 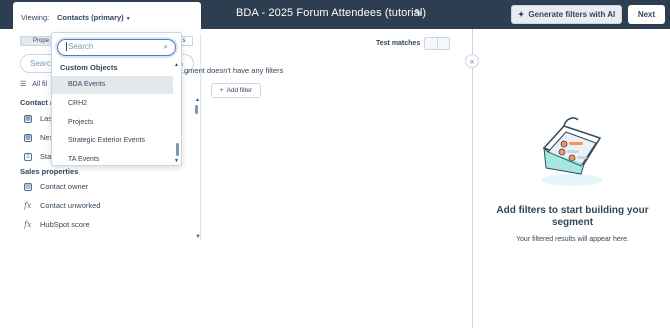 I want to click on empty-state-subtitle: Your filtered results will appear here., so click(x=572, y=239).